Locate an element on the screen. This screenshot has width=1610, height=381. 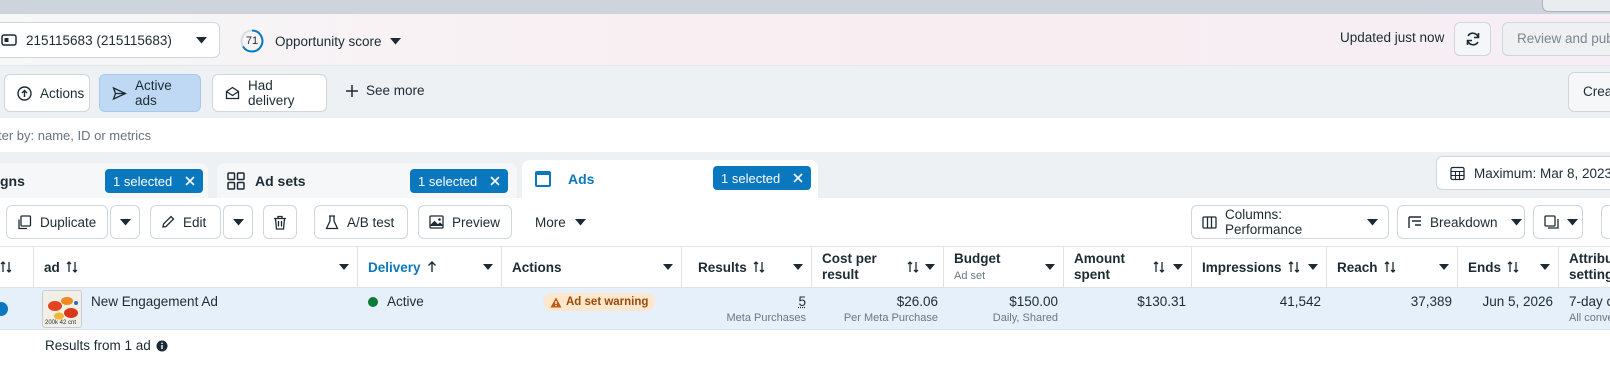
ad-set-warning-badge: Ad set warning is located at coordinates (599, 302).